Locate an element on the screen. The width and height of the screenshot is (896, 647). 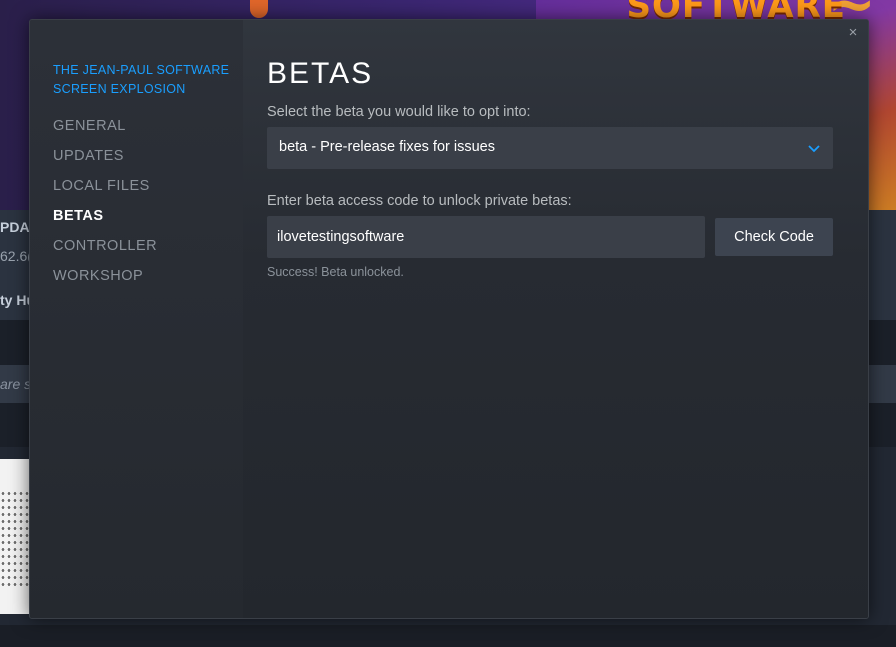
access-code-input is located at coordinates (486, 237).